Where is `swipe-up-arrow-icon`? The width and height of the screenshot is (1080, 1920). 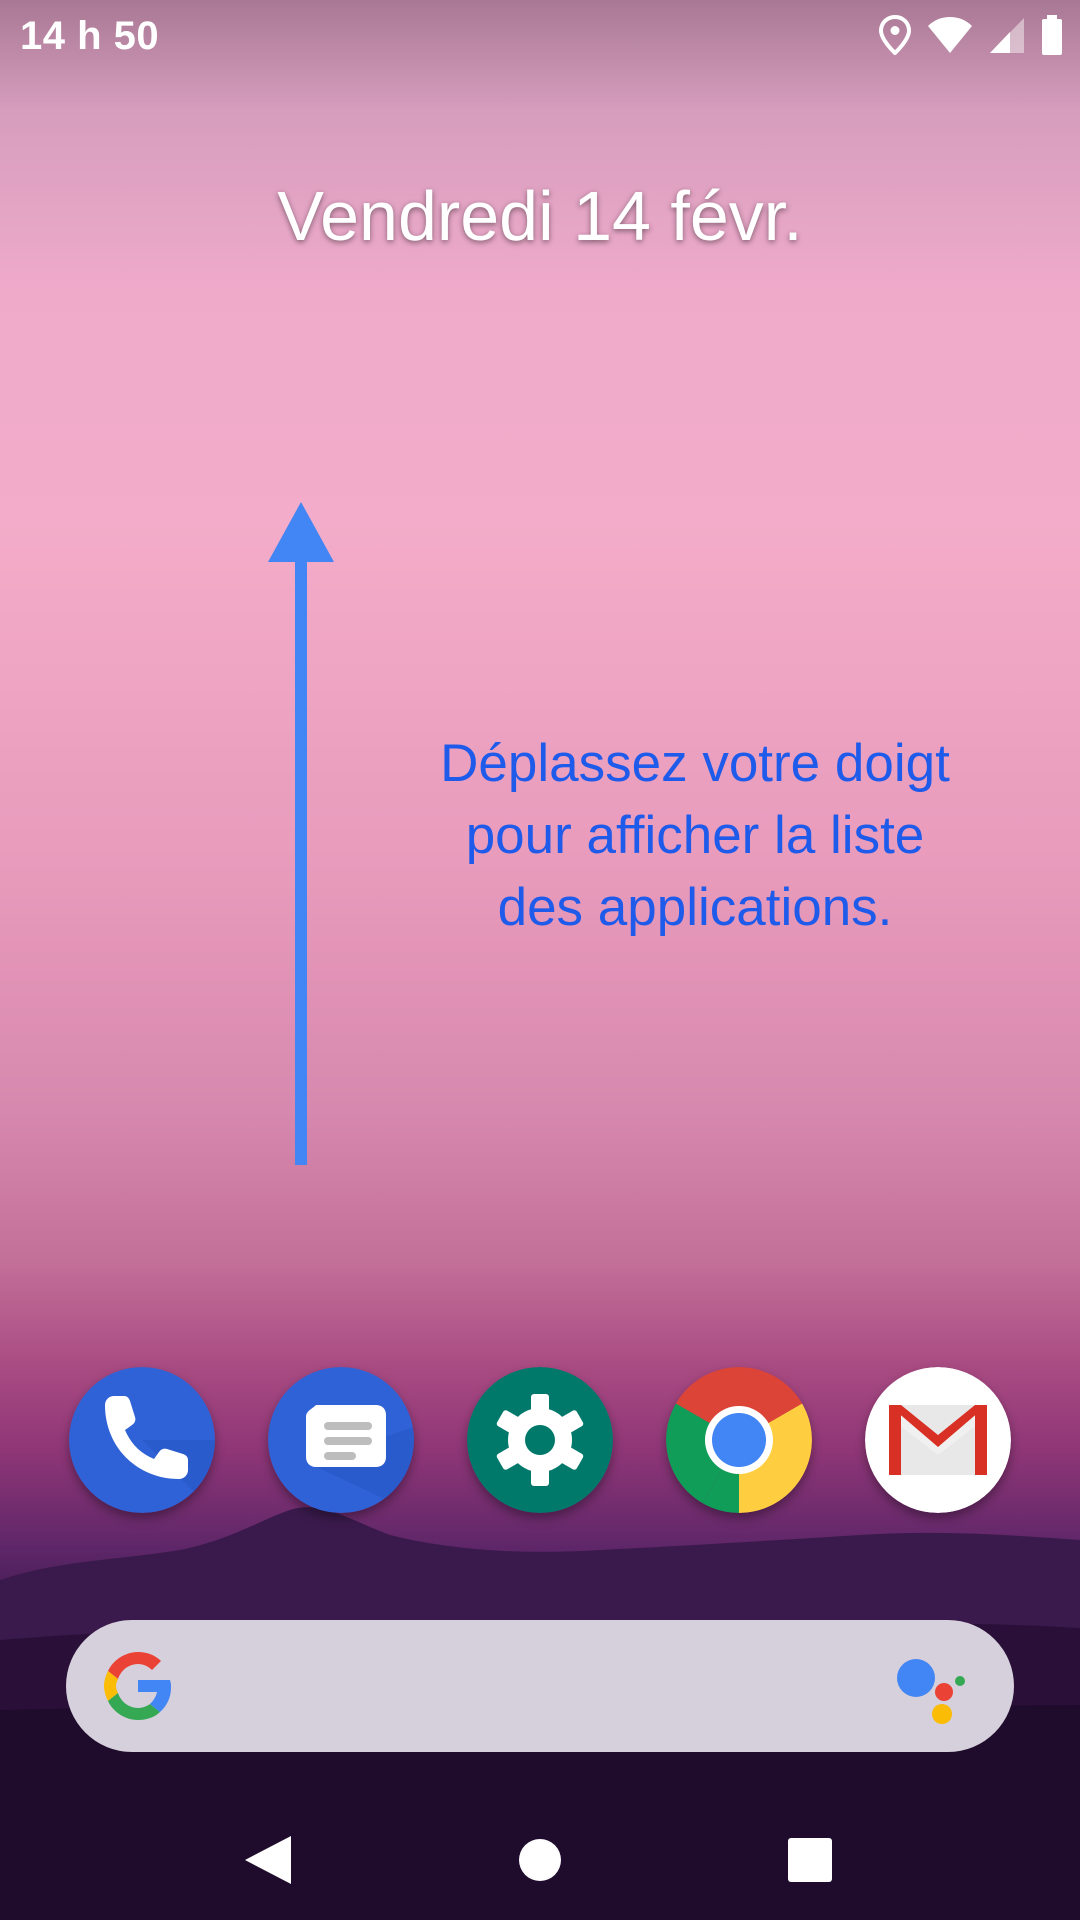 swipe-up-arrow-icon is located at coordinates (301, 833).